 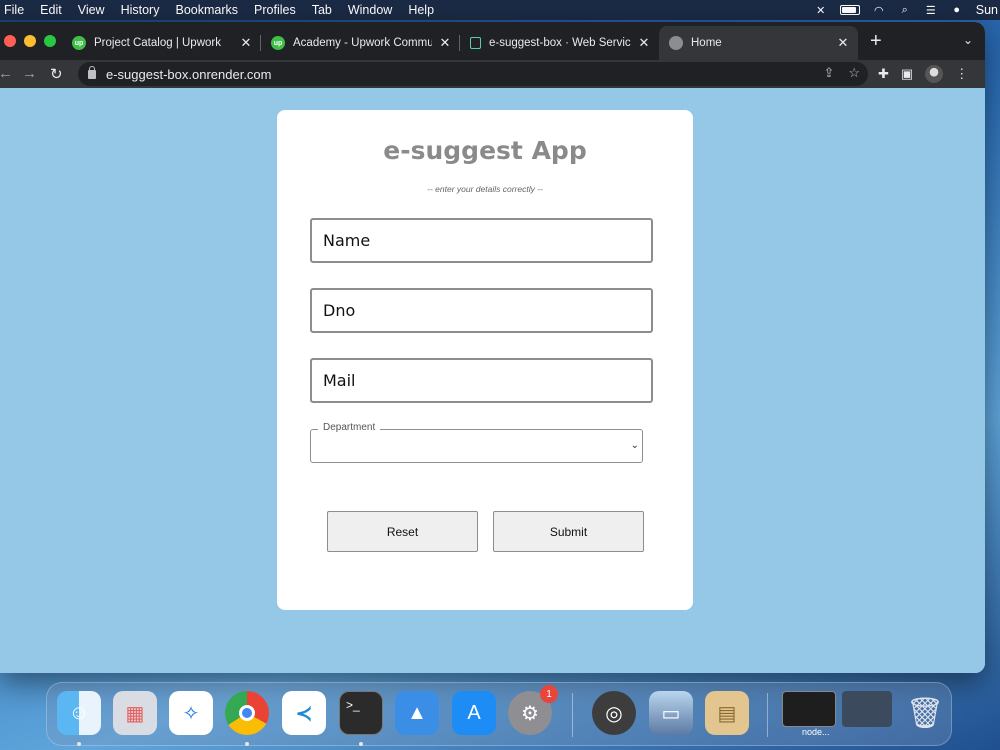 What do you see at coordinates (29, 73) in the screenshot?
I see `forward-arrow-icon: →` at bounding box center [29, 73].